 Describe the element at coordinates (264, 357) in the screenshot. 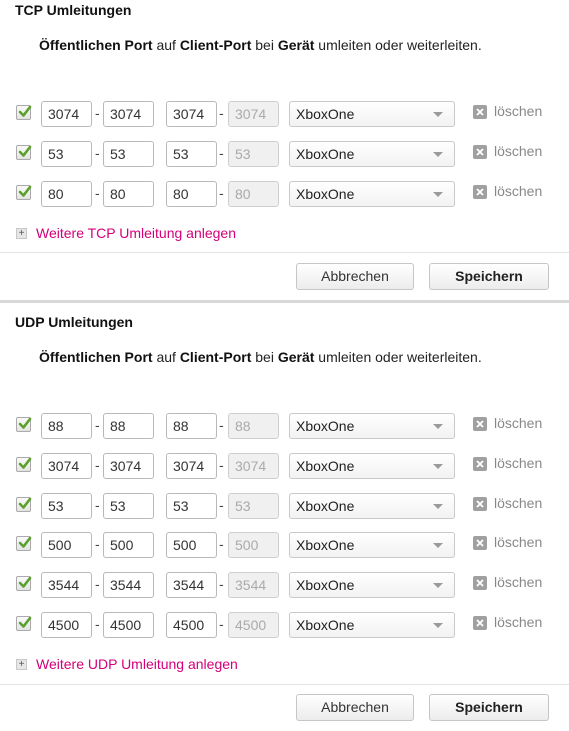

I see `desc-text: bei` at that location.